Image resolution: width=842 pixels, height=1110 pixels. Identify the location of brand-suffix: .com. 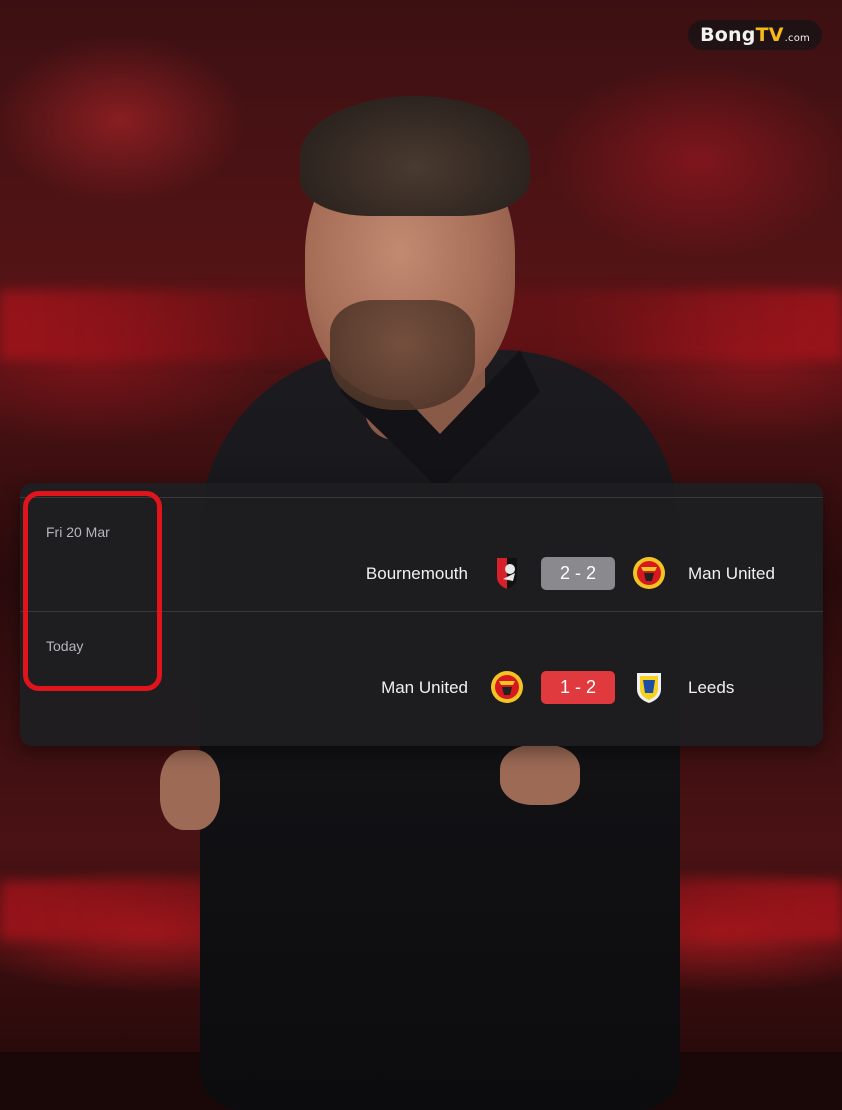
(797, 38).